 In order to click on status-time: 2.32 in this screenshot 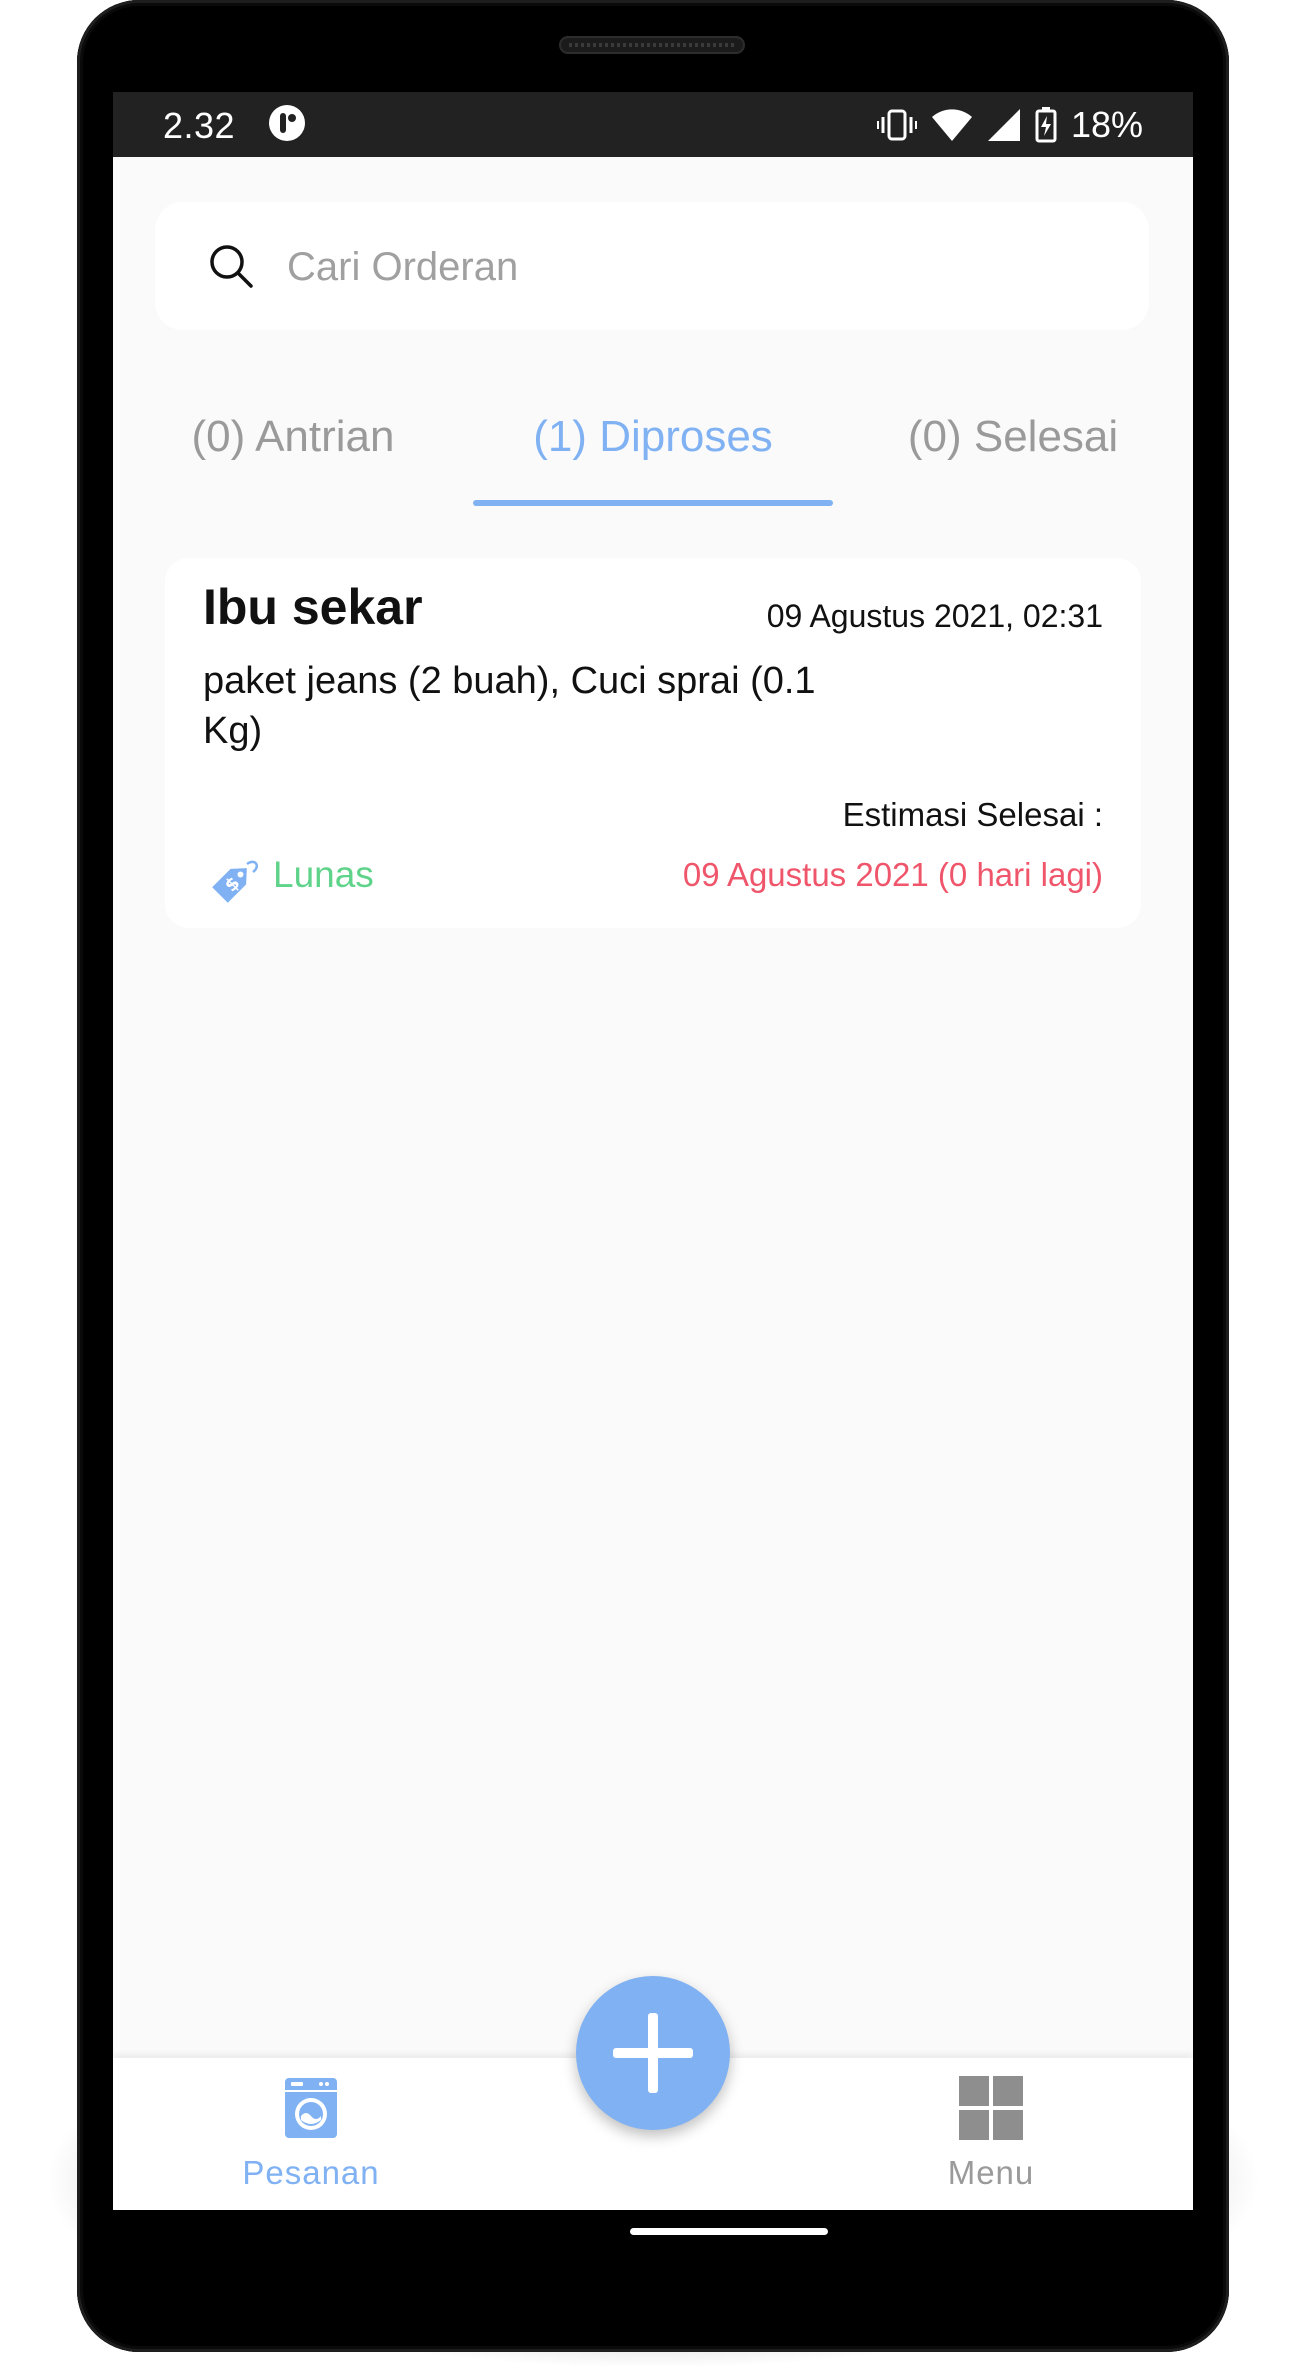, I will do `click(199, 125)`.